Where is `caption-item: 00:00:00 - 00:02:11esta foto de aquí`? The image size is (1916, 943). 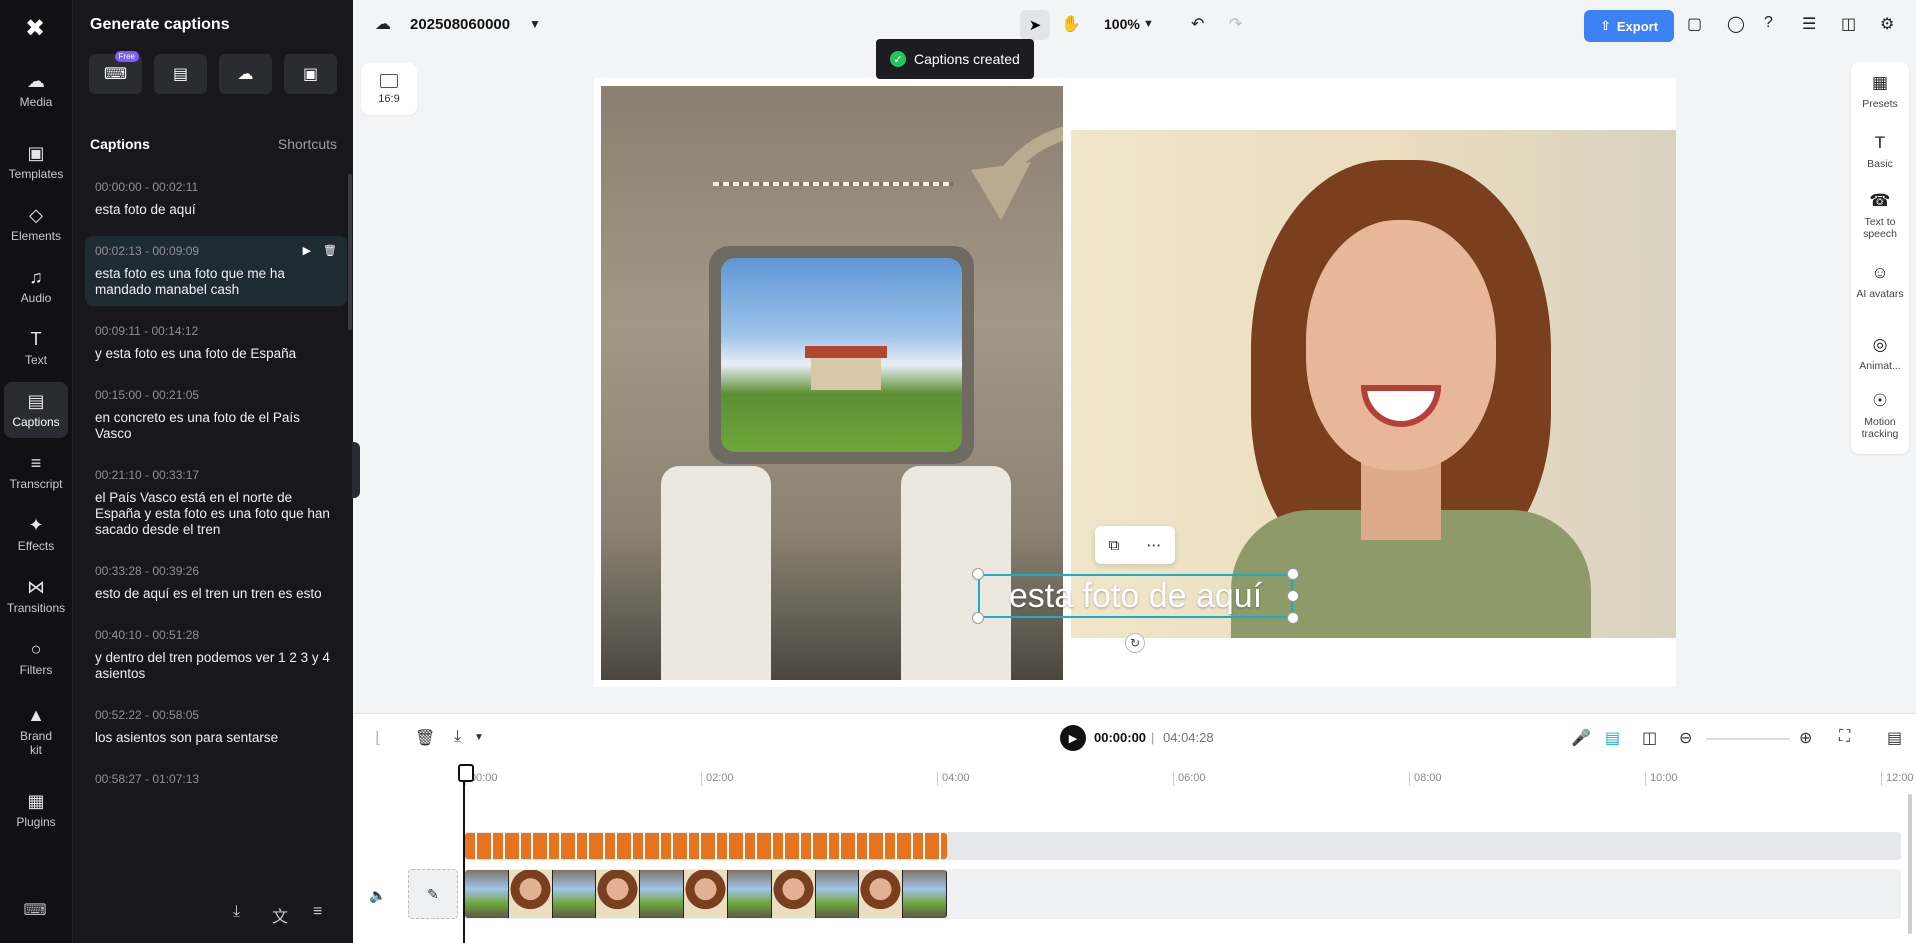
caption-item: 00:00:00 - 00:02:11esta foto de aquí is located at coordinates (216, 199).